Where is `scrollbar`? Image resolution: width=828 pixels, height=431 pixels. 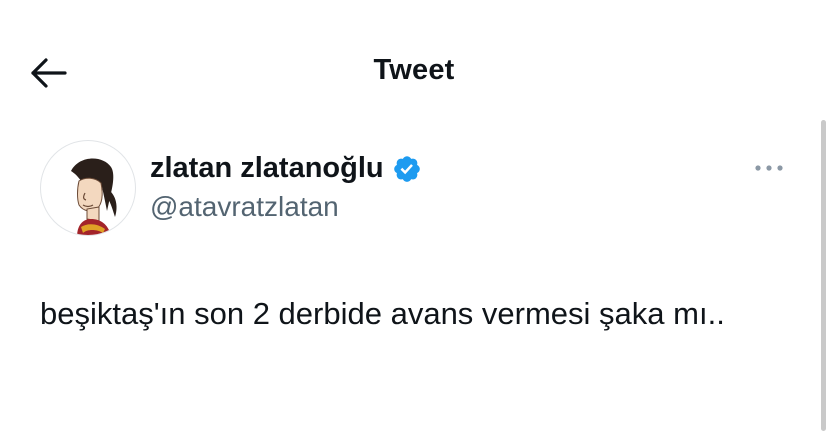 scrollbar is located at coordinates (823, 275).